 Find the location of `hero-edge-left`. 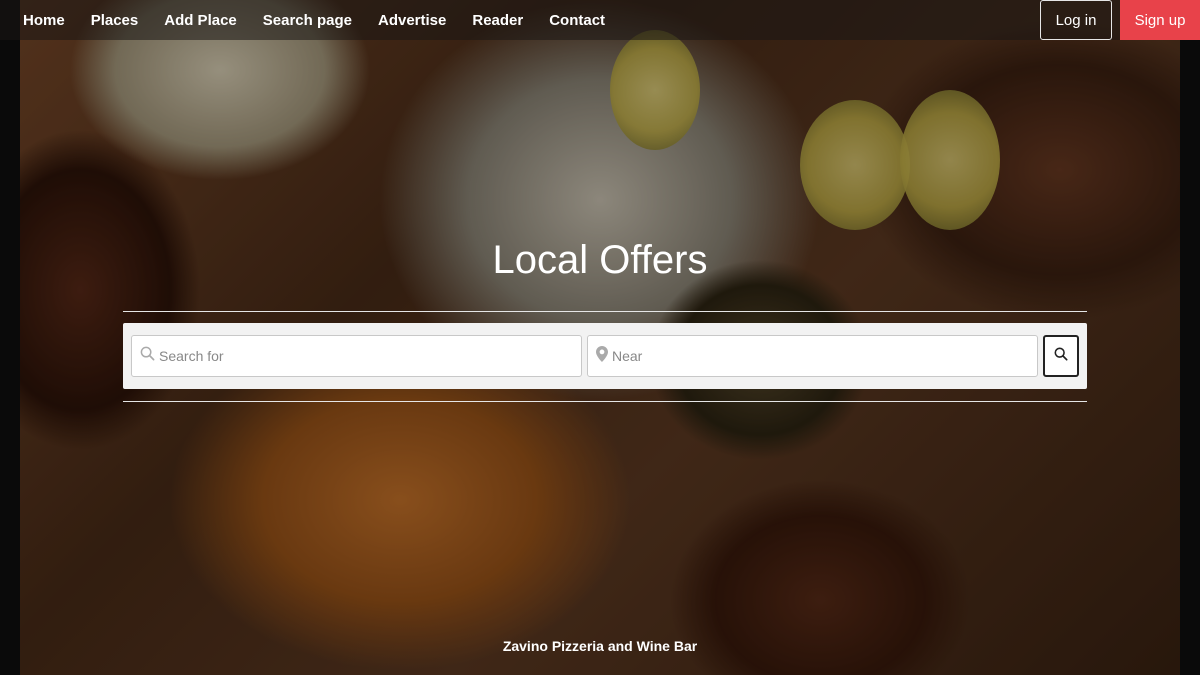

hero-edge-left is located at coordinates (10, 337).